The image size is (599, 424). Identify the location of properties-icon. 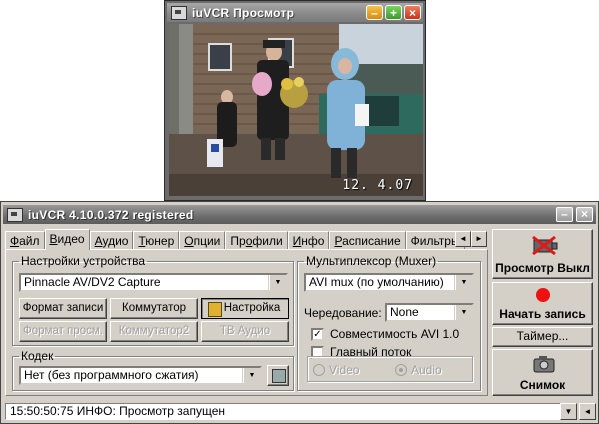
(279, 376).